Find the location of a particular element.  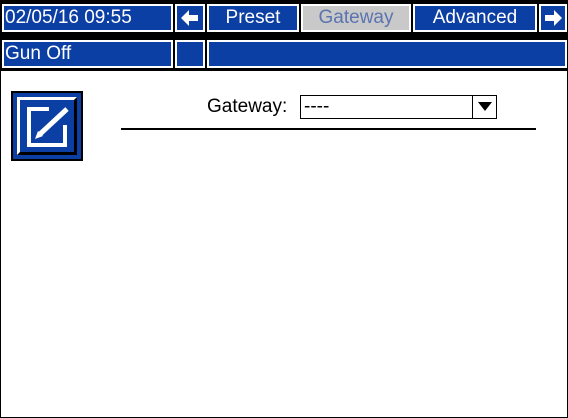

arrow-left-icon is located at coordinates (189, 18).